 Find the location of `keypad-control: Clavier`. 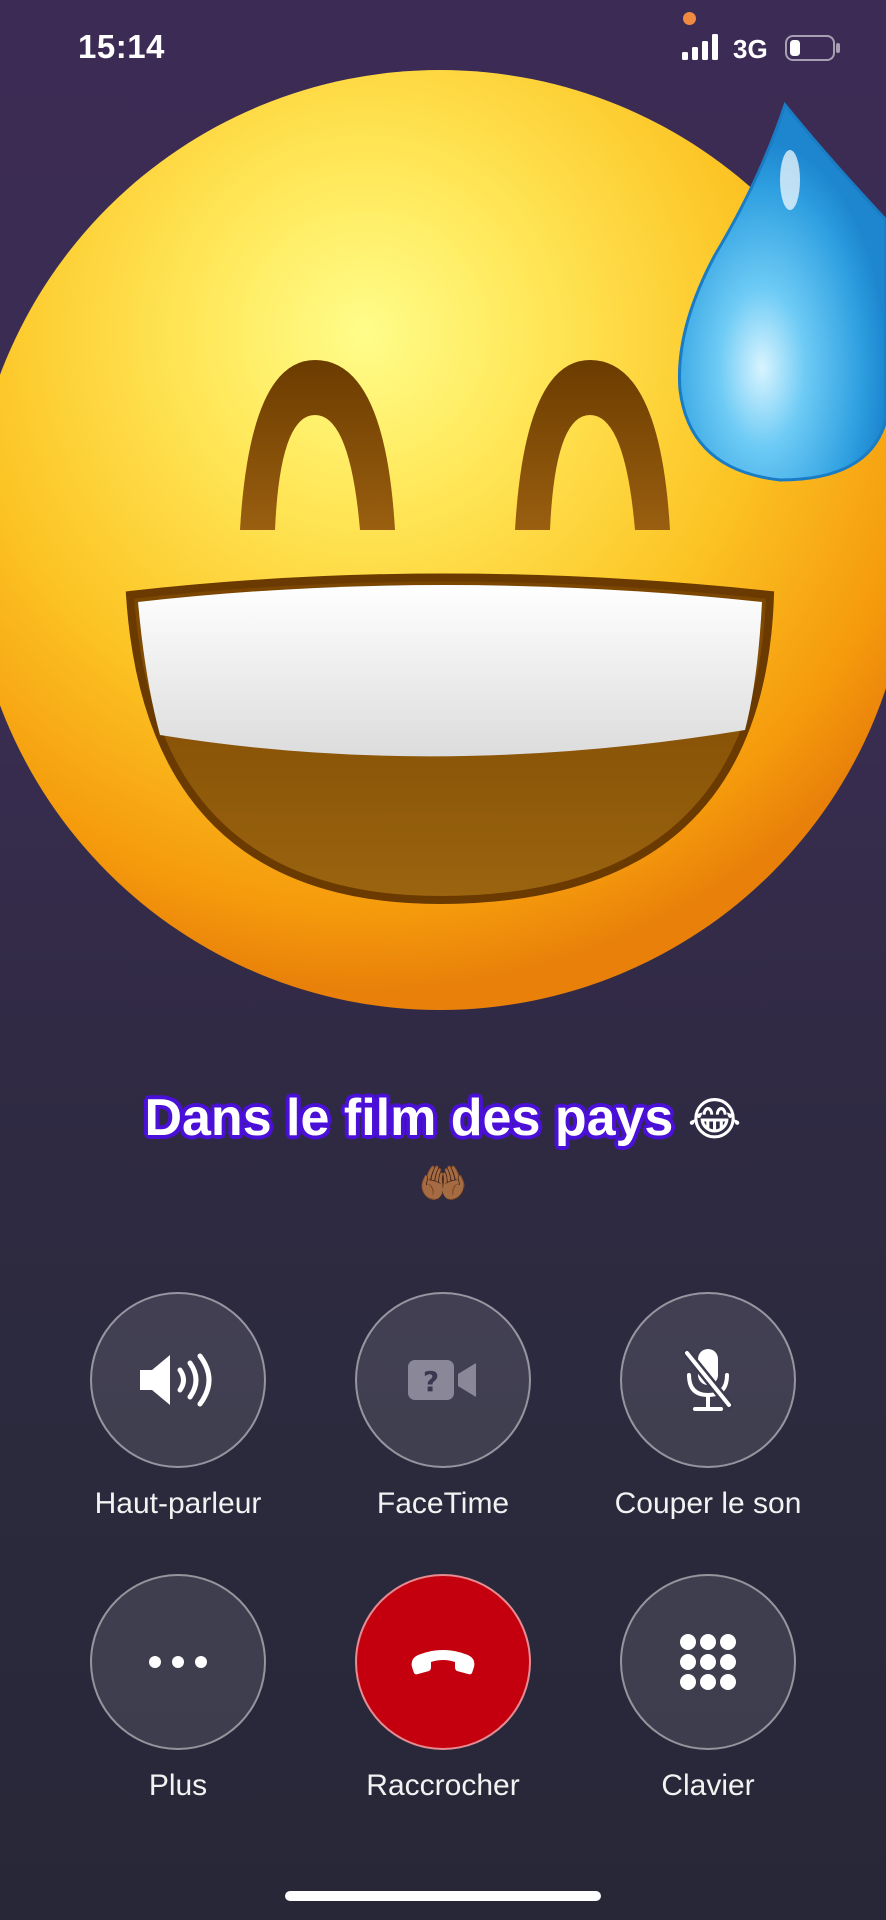

keypad-control: Clavier is located at coordinates (708, 1694).